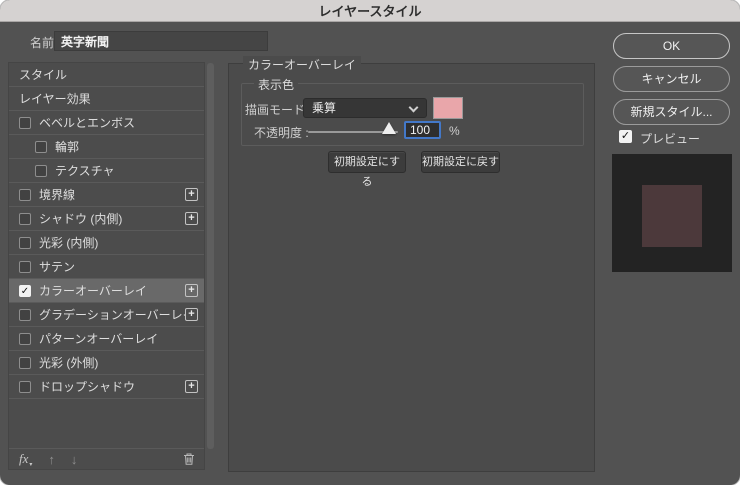  What do you see at coordinates (106, 243) in the screenshot?
I see `sidebar-item: 光彩 (内側)` at bounding box center [106, 243].